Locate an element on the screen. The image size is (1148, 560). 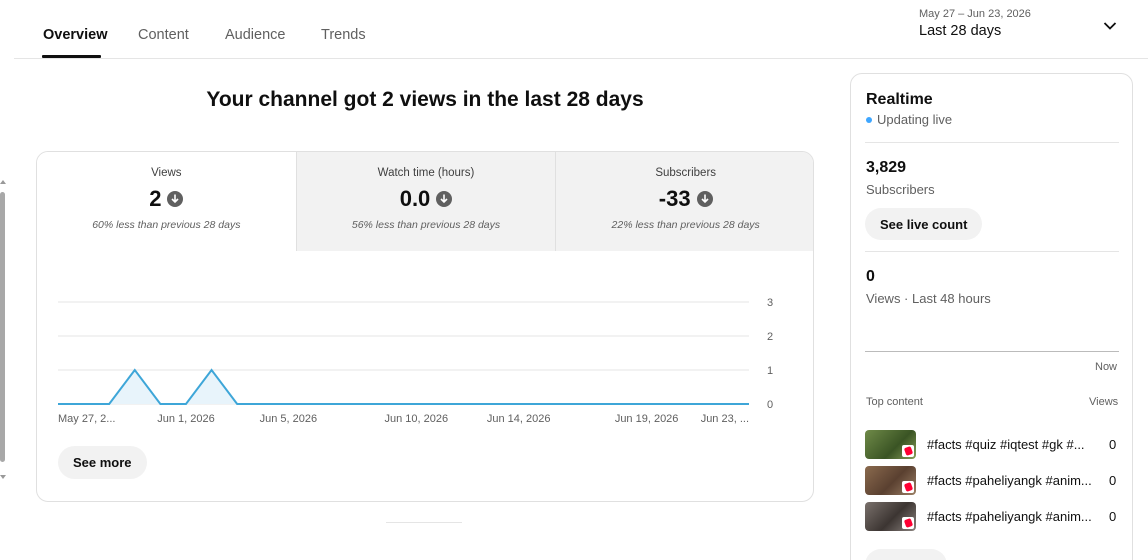
tab-trends: Trends is located at coordinates (343, 35).